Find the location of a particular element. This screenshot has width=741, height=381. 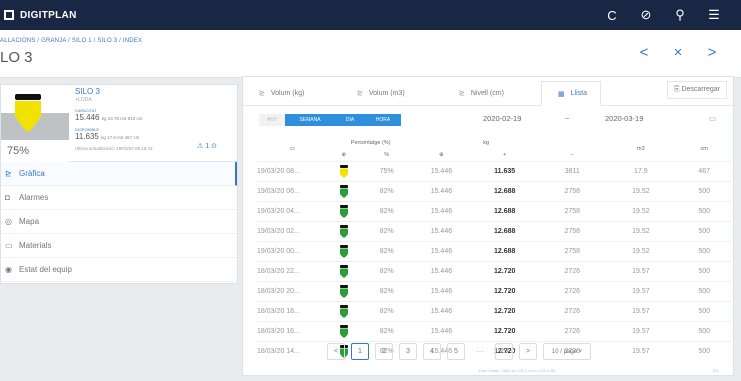

tab-label: Volum (m3) is located at coordinates (386, 93).